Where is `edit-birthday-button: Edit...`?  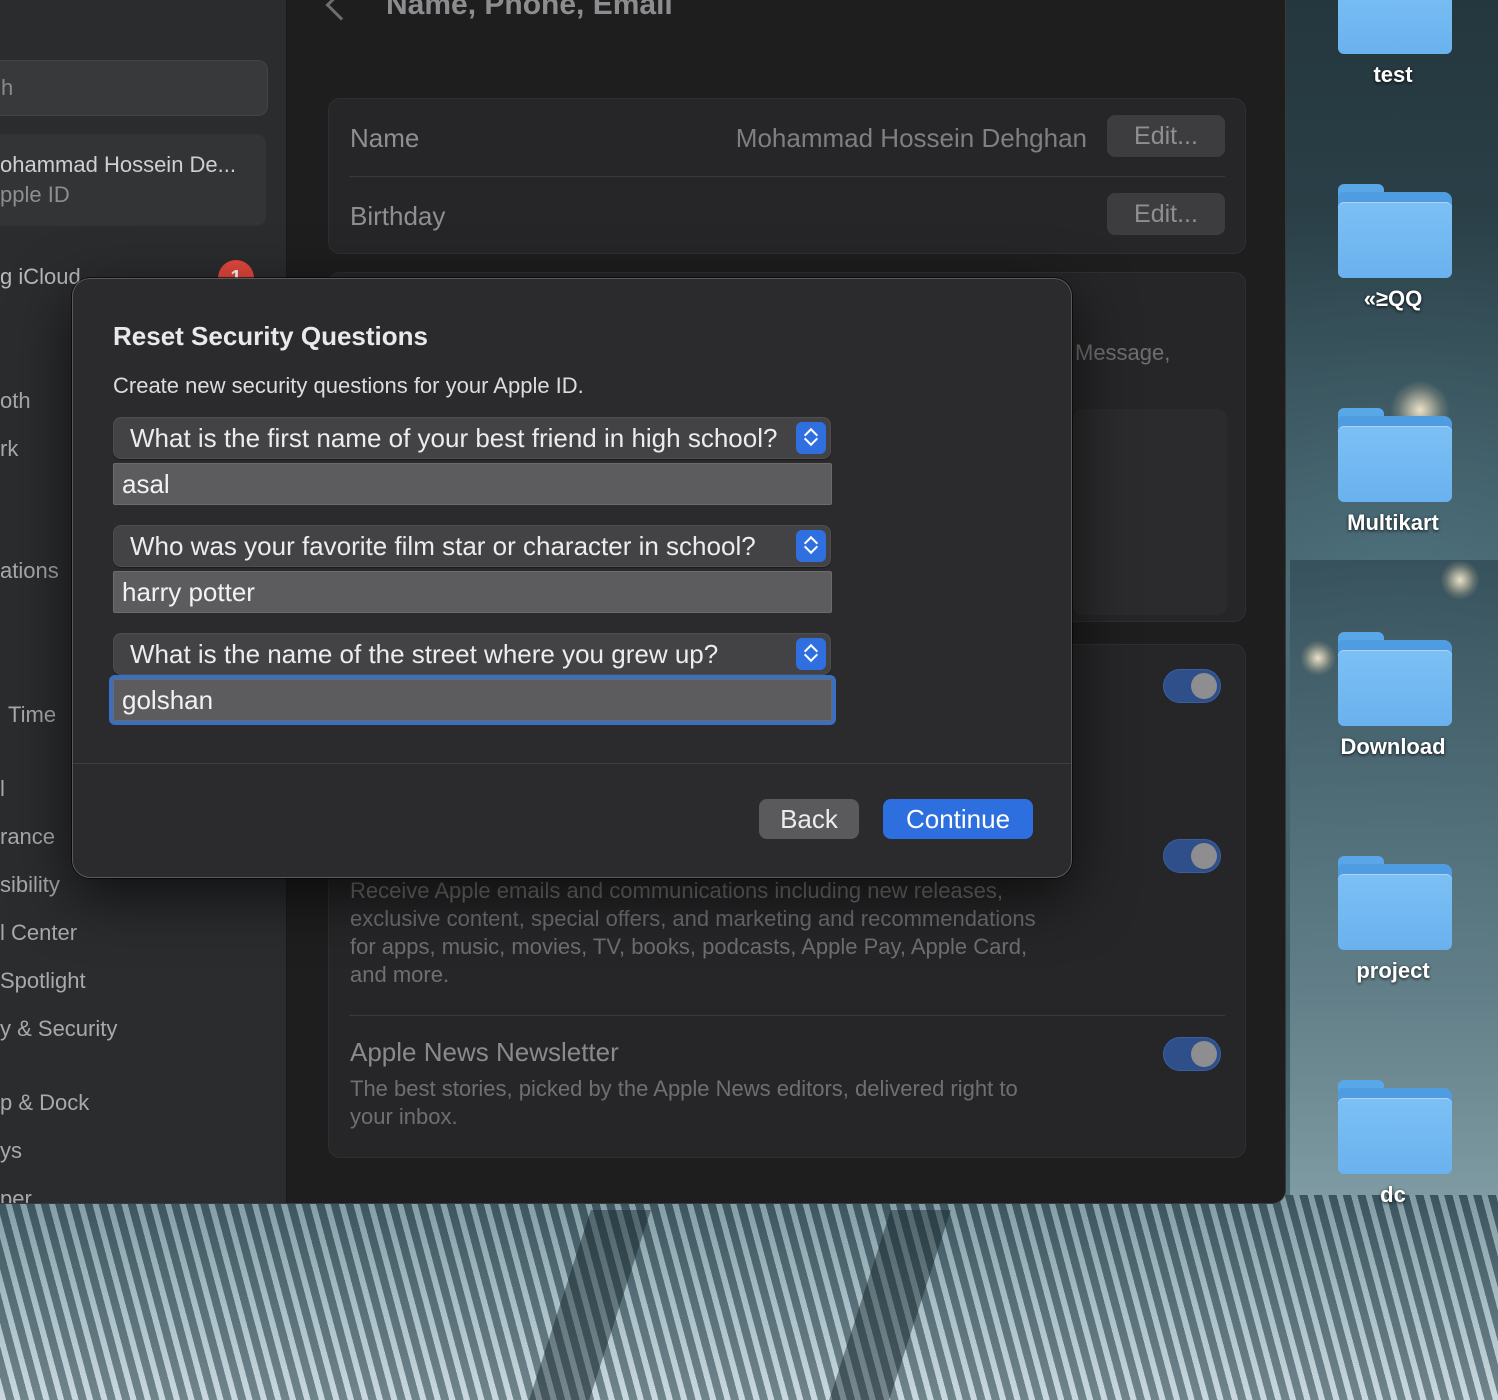
edit-birthday-button: Edit... is located at coordinates (1166, 214).